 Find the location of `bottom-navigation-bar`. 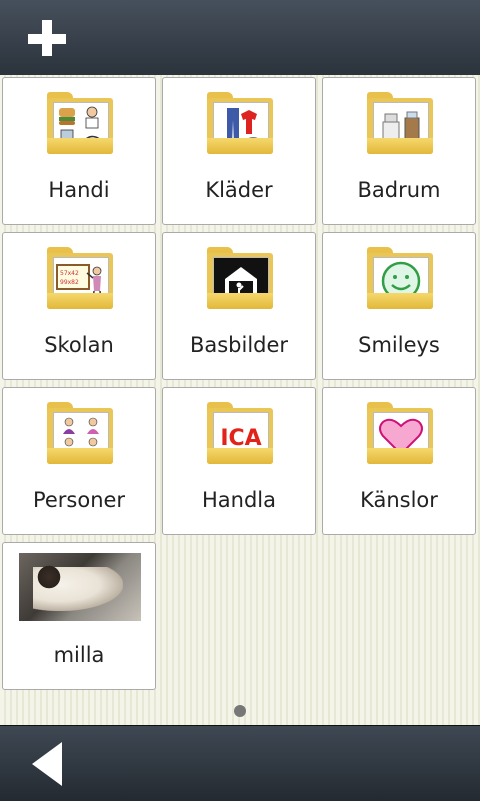

bottom-navigation-bar is located at coordinates (240, 763).